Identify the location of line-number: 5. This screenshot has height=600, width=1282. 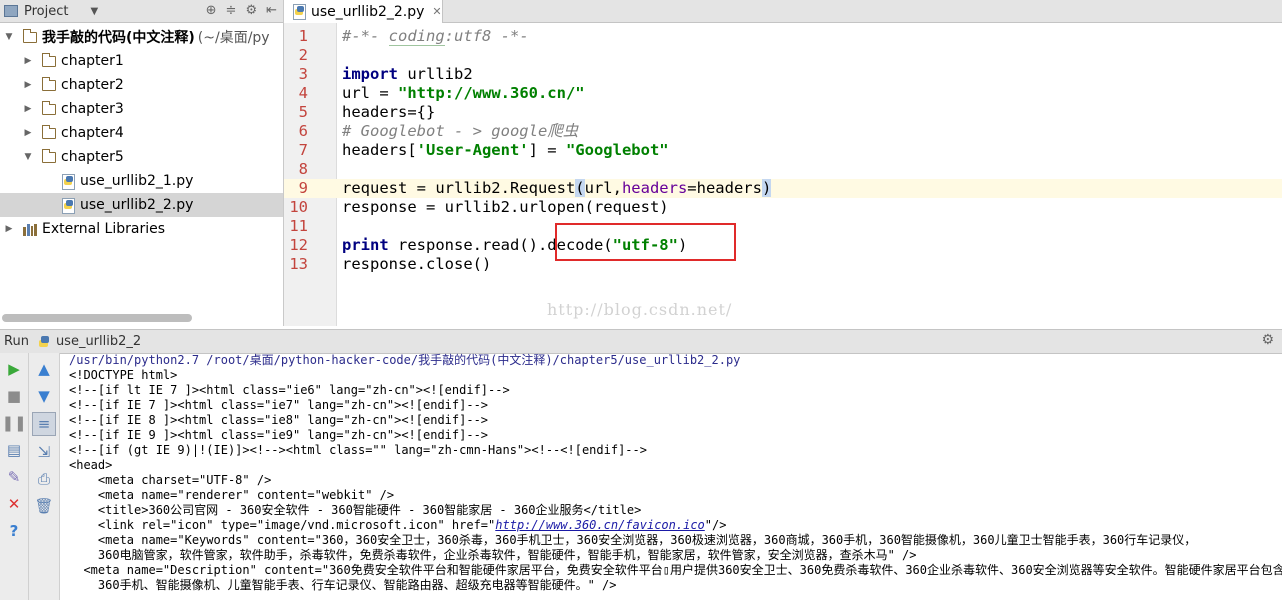
(303, 112).